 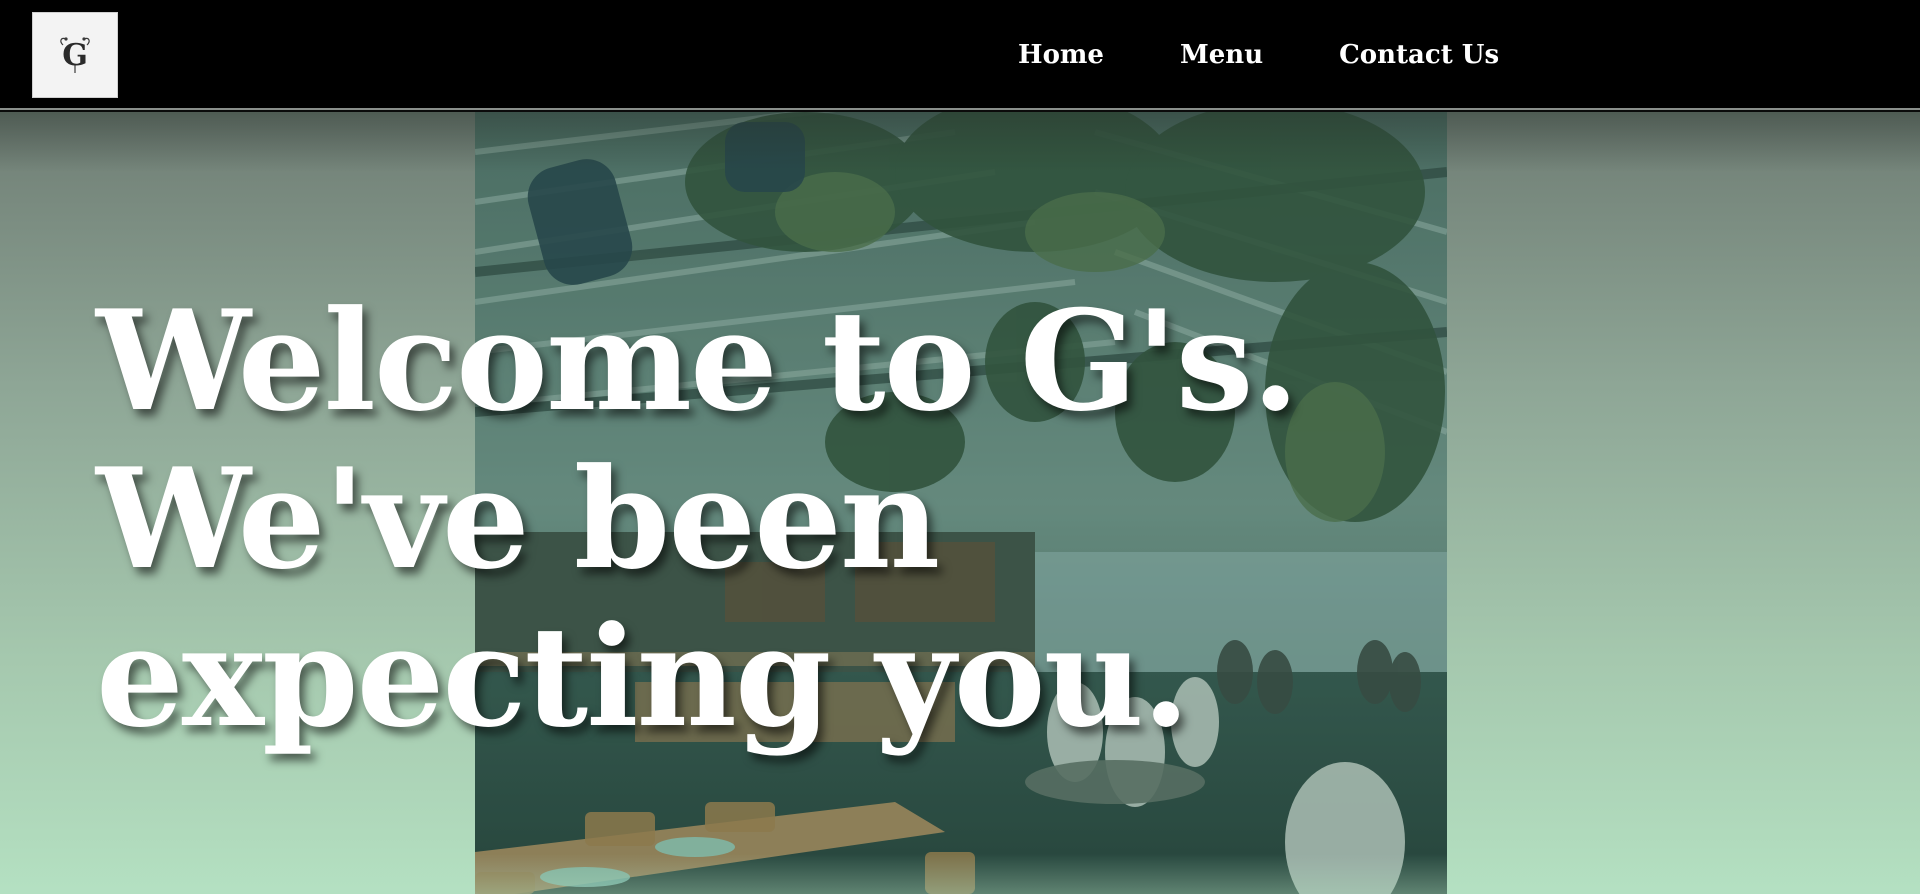 What do you see at coordinates (1221, 55) in the screenshot?
I see `nav-link-menu: Menu` at bounding box center [1221, 55].